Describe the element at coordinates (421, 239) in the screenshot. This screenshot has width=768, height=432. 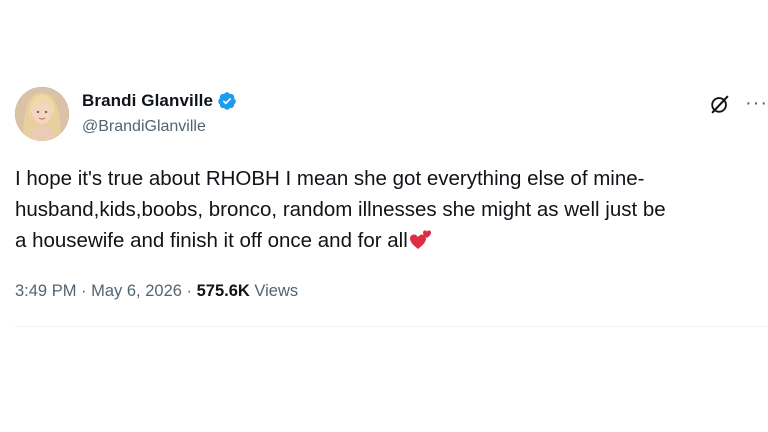
I see `two-hearts-emoji-icon` at that location.